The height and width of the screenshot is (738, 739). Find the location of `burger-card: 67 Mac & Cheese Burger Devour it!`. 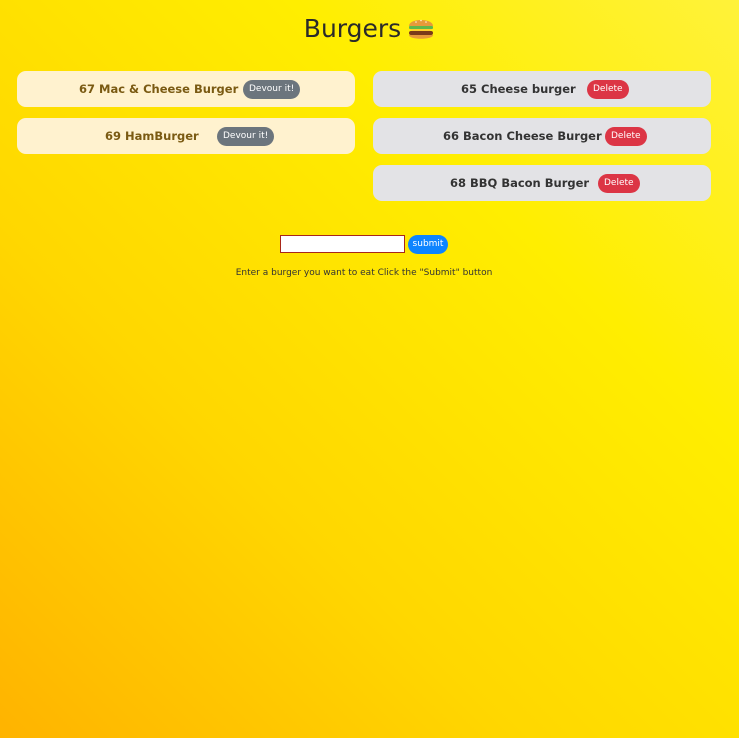

burger-card: 67 Mac & Cheese Burger Devour it! is located at coordinates (186, 89).